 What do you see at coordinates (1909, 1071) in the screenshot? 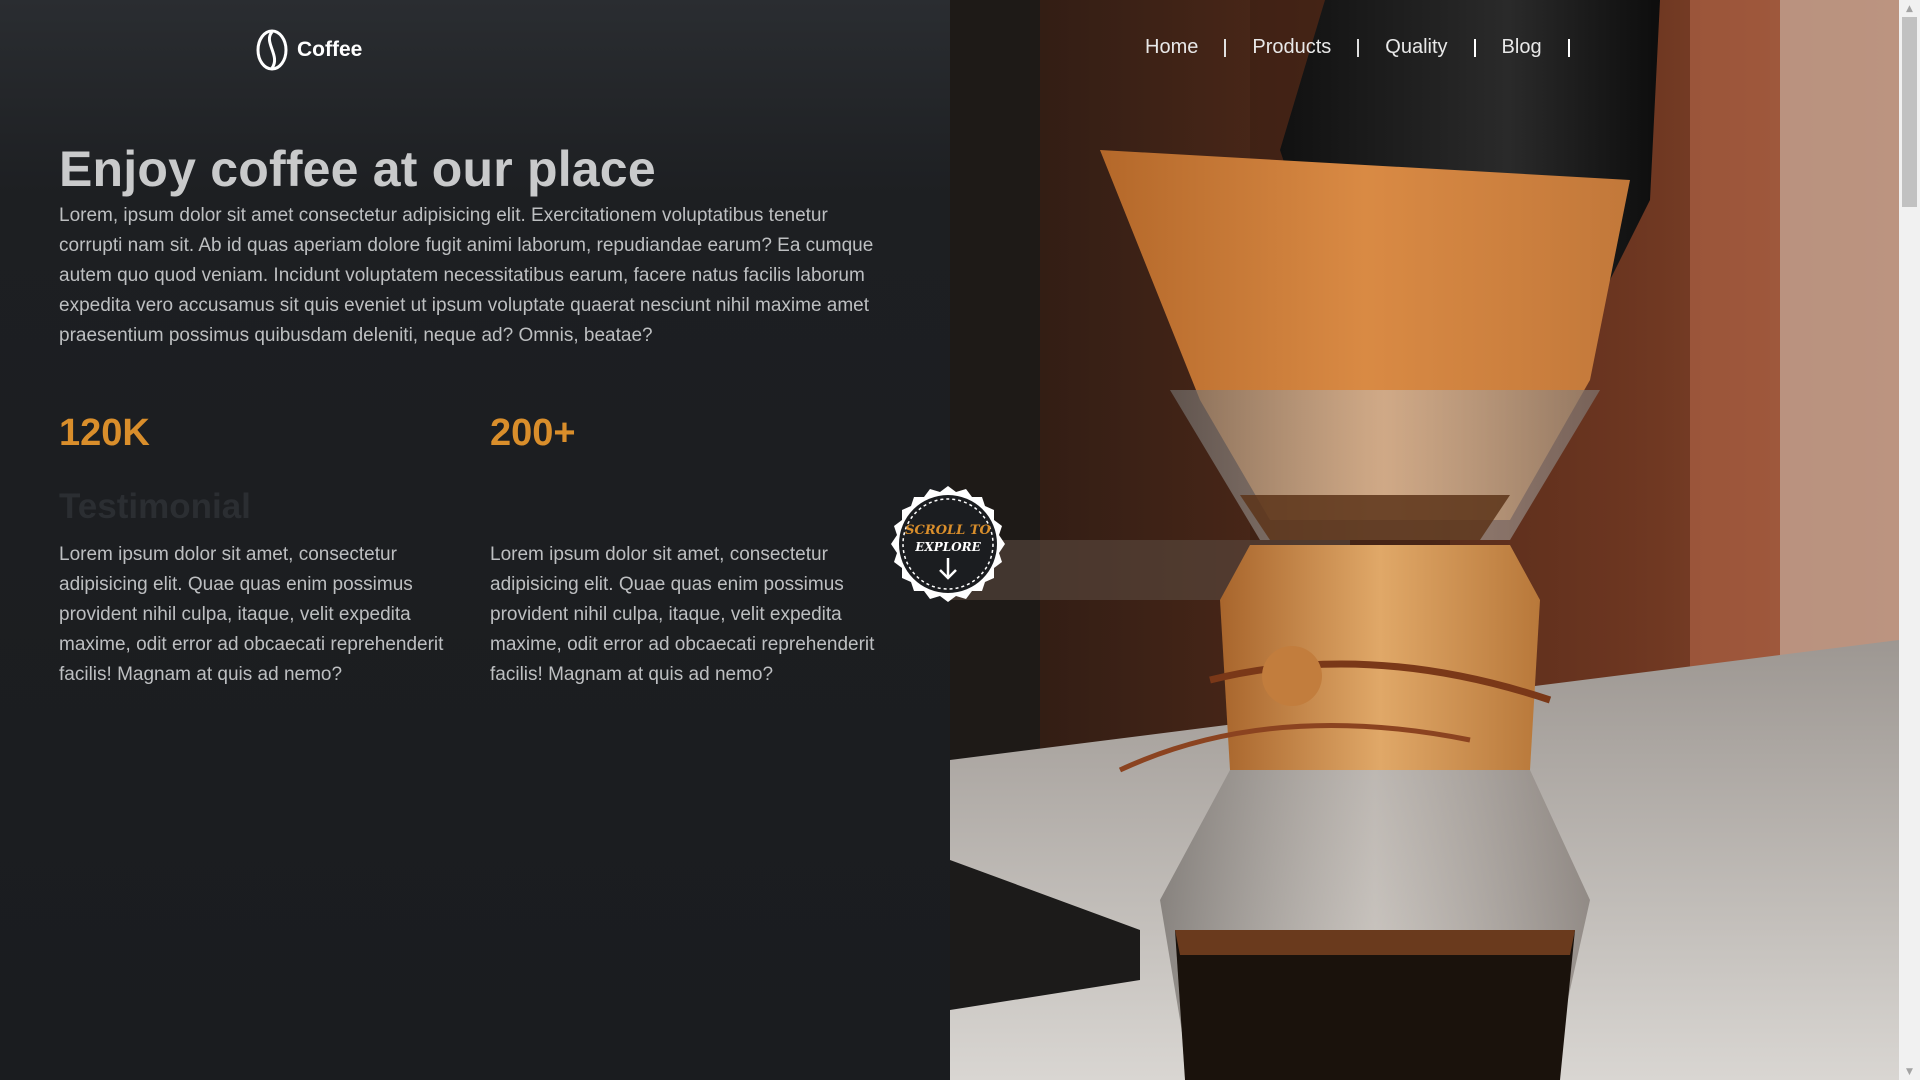
I see `scroll-down-arrow-icon: ▼` at bounding box center [1909, 1071].